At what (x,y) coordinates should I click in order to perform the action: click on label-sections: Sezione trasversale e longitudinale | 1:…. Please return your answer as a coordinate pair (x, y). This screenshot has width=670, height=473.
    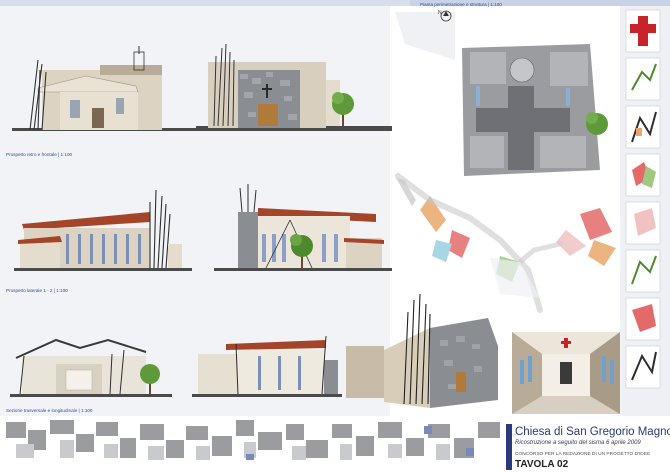
    Looking at the image, I should click on (49, 410).